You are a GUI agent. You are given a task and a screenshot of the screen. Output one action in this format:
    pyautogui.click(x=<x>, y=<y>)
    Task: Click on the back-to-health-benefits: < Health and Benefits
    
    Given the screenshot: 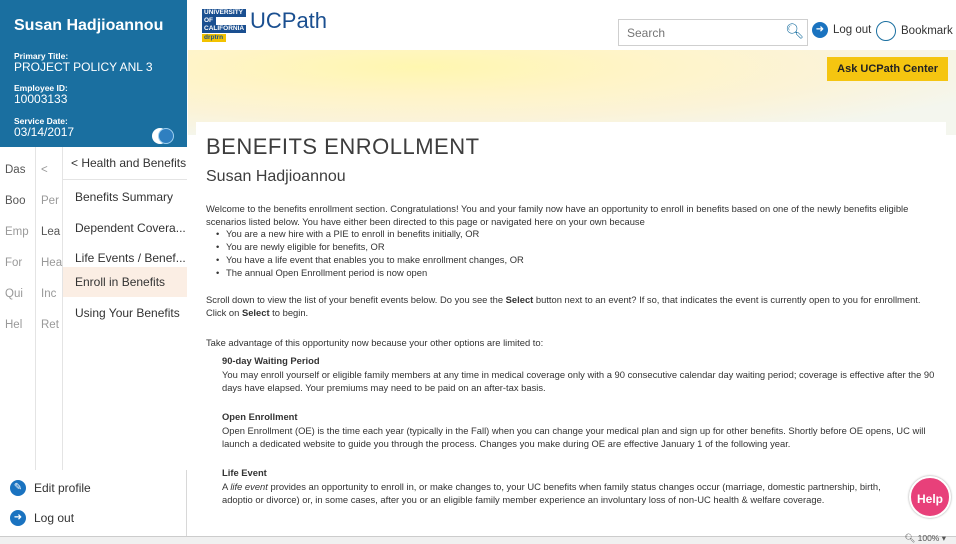 What is the action you would take?
    pyautogui.click(x=125, y=163)
    